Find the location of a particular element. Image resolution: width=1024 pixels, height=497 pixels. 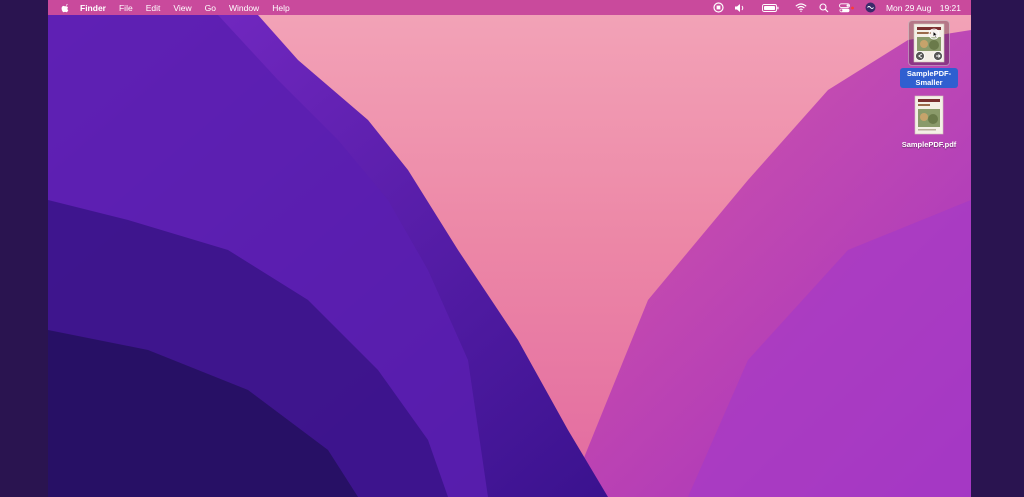

desktop-icon-samplepdf: SamplePDF.pdf is located at coordinates (929, 121).